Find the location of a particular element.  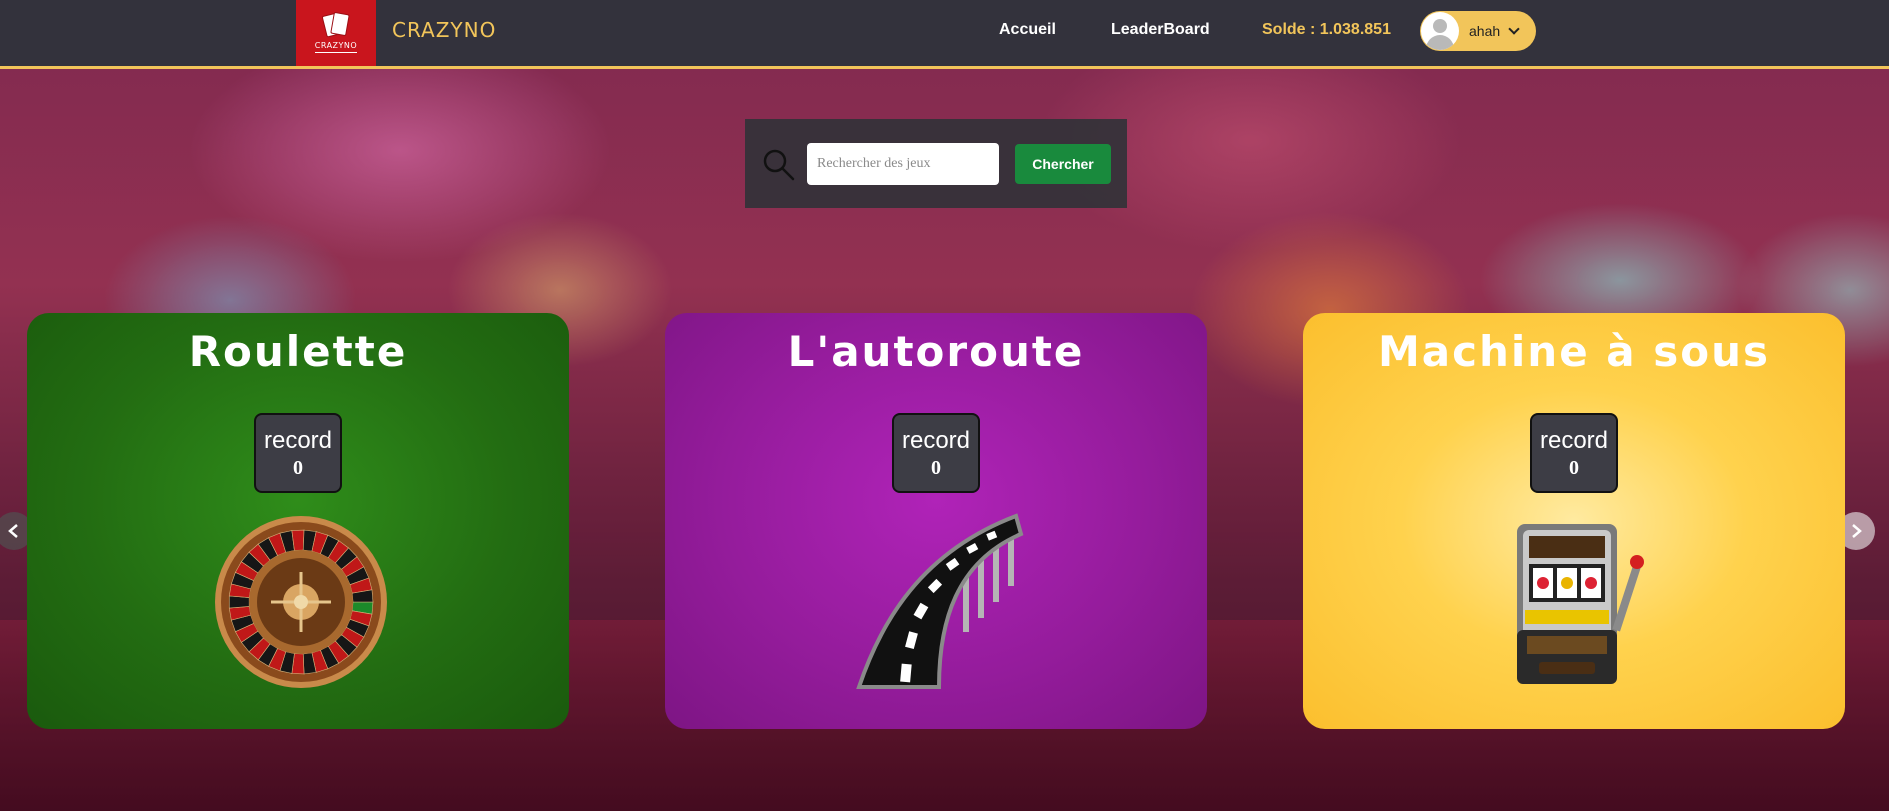

chevron-left-icon is located at coordinates (13, 531).